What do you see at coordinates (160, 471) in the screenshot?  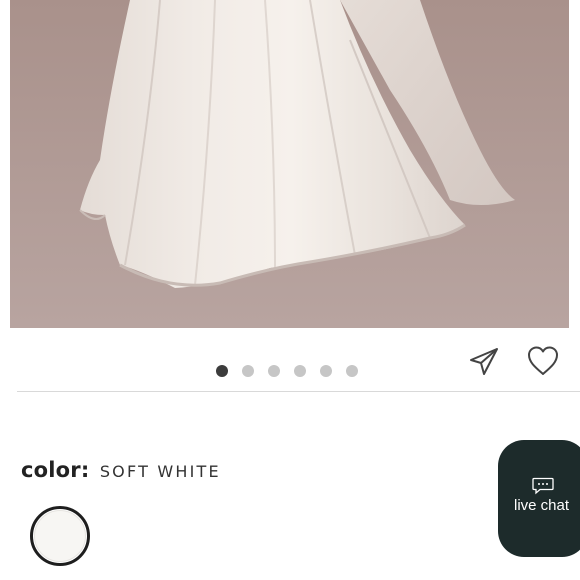 I see `color-value: SOFT WHITE` at bounding box center [160, 471].